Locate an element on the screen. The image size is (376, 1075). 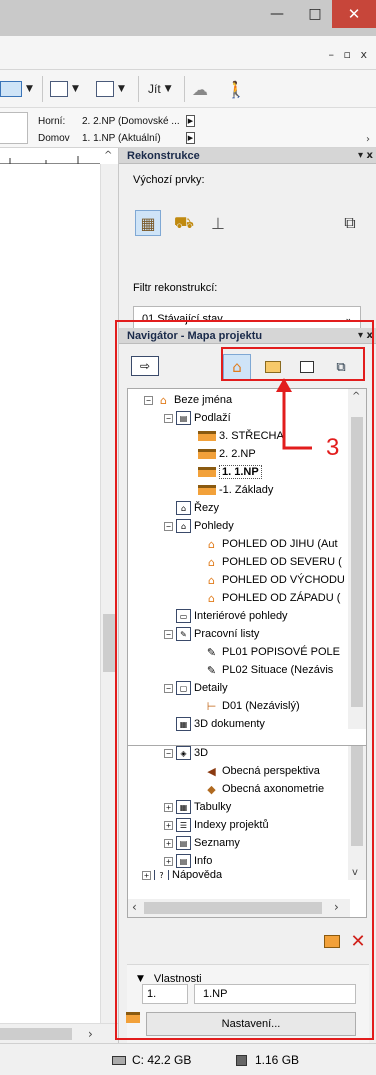
filter-label: Filtr rekonstrukcí: is located at coordinates (175, 288).